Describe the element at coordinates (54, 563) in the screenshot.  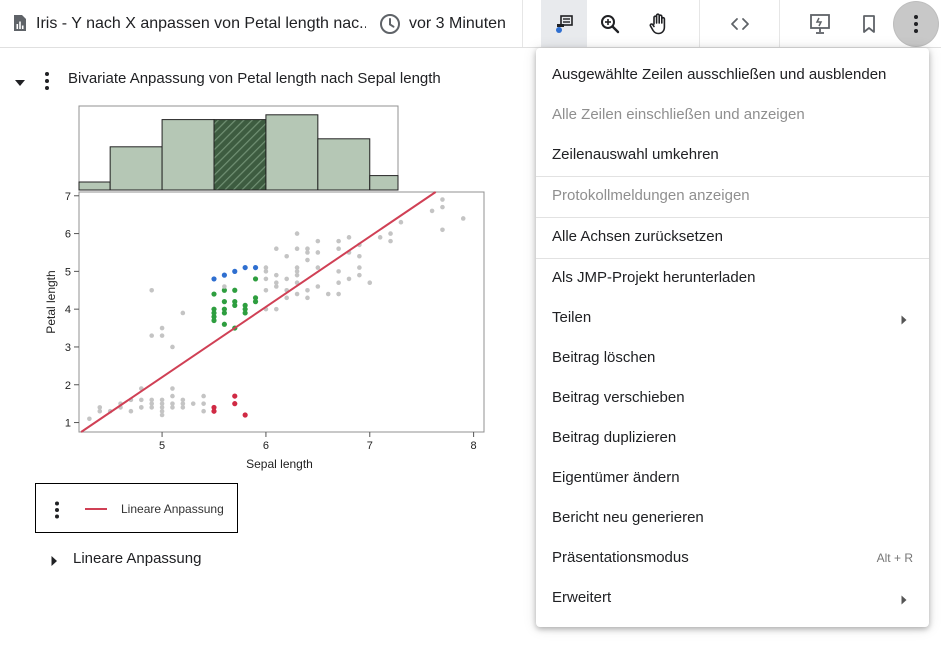
I see `expand-fit-toggle` at that location.